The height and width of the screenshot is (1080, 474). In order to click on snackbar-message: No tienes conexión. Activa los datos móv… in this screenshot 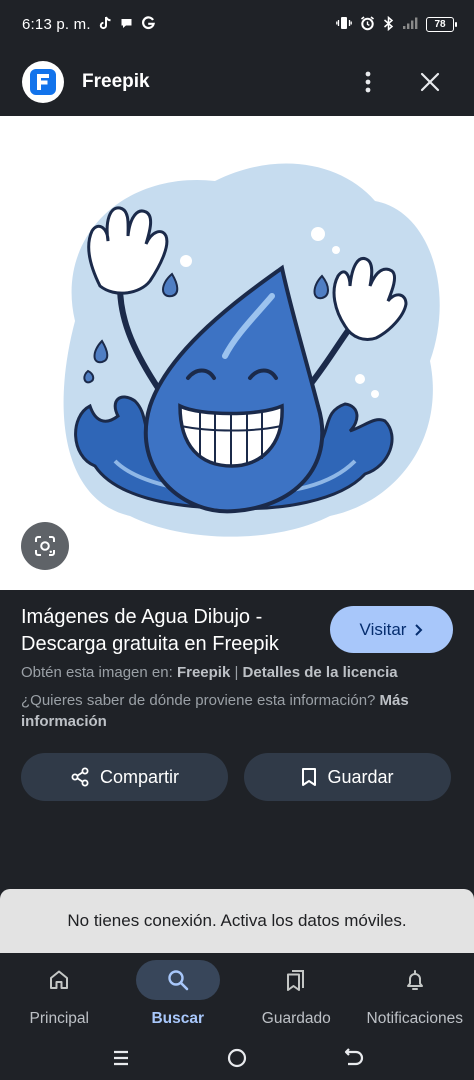, I will do `click(237, 920)`.